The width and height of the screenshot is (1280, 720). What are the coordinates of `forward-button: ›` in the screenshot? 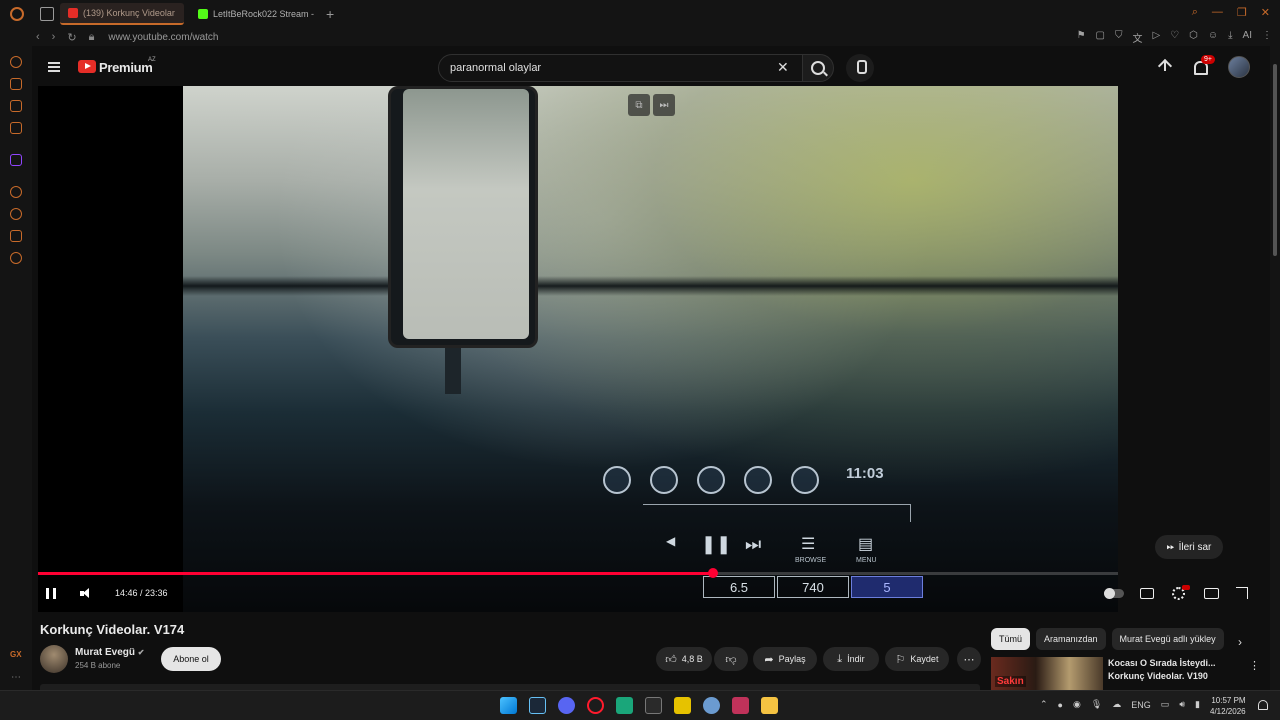 It's located at (54, 37).